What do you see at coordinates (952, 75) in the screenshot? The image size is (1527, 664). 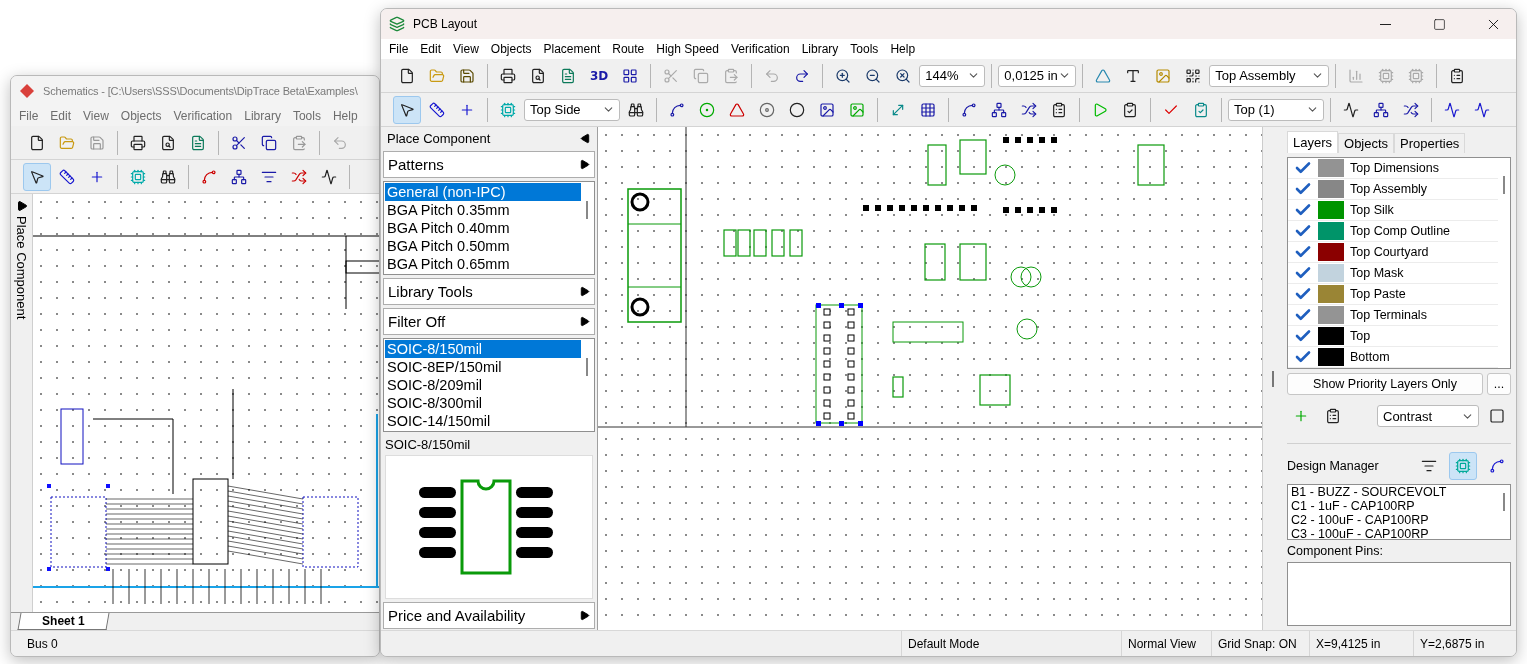 I see `zoom-dropdown: 144%` at bounding box center [952, 75].